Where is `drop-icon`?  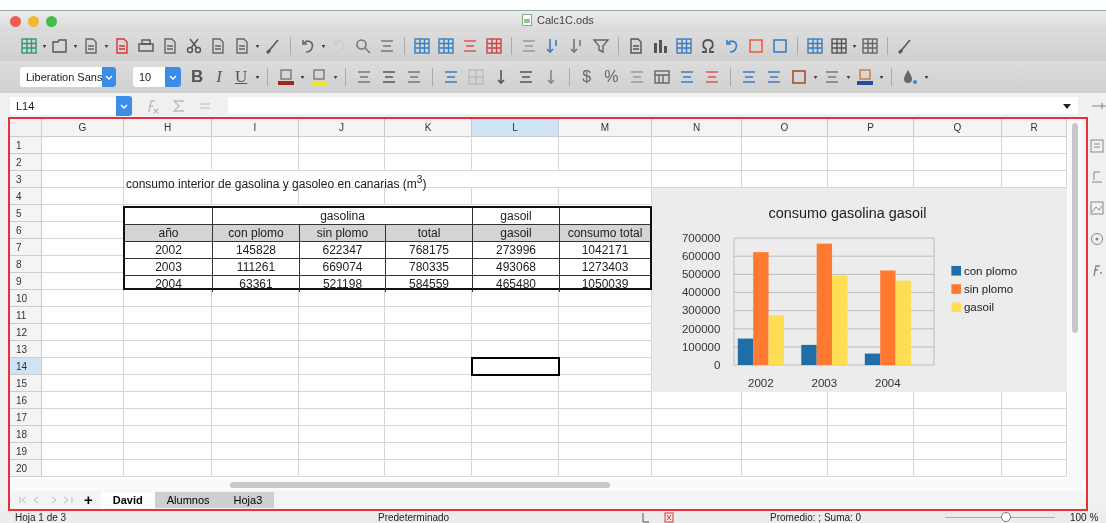
drop-icon is located at coordinates (910, 77).